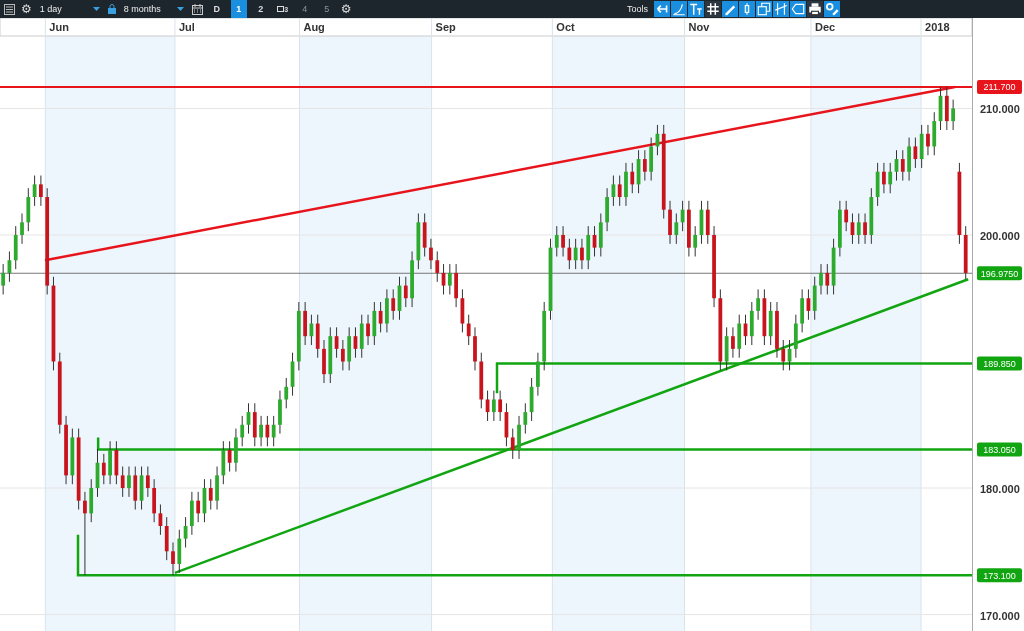  What do you see at coordinates (937, 27) in the screenshot?
I see `month-label: 2018` at bounding box center [937, 27].